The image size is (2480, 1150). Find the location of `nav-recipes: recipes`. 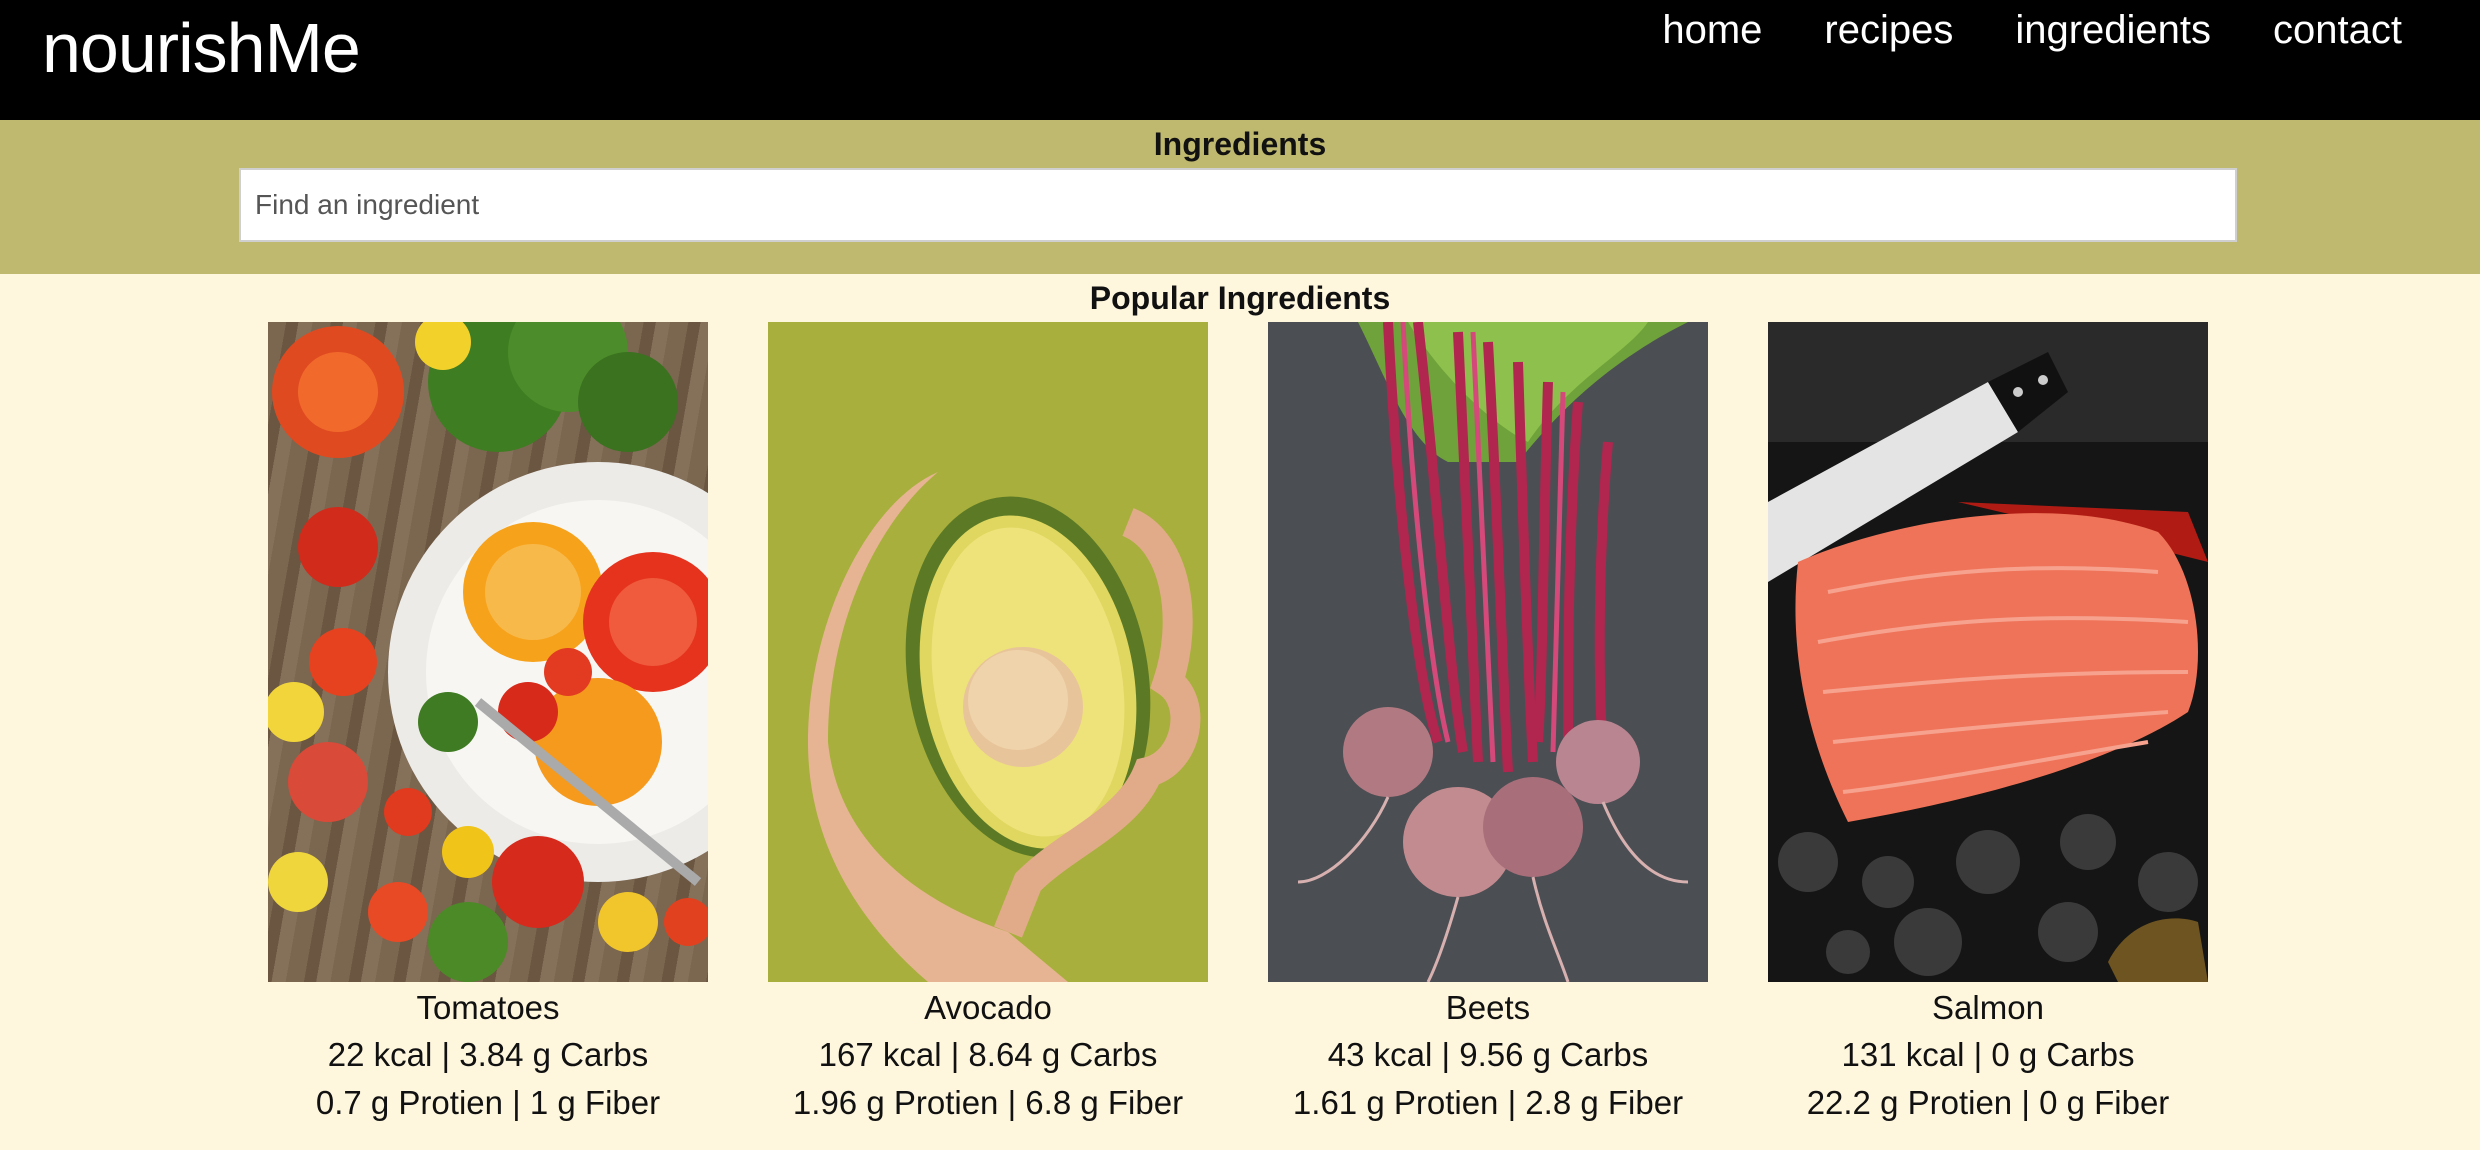

nav-recipes: recipes is located at coordinates (1888, 30).